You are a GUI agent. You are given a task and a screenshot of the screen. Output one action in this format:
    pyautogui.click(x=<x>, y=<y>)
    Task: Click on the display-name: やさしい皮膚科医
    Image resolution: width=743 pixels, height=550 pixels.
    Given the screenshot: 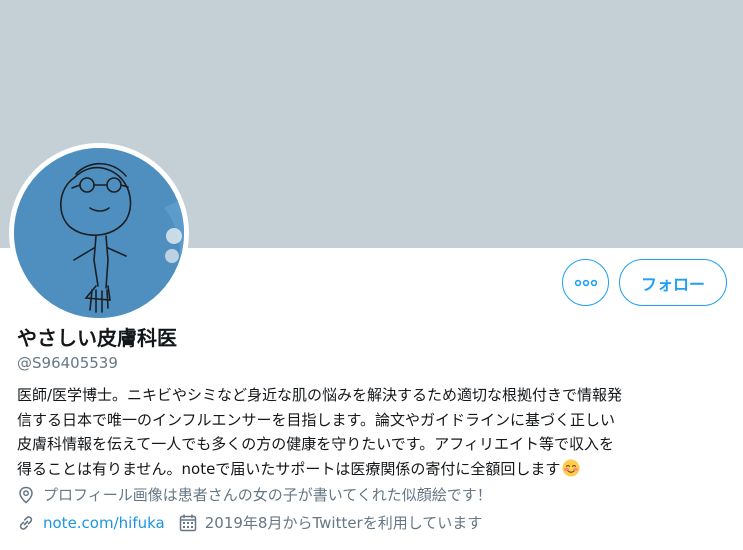 What is the action you would take?
    pyautogui.click(x=97, y=338)
    